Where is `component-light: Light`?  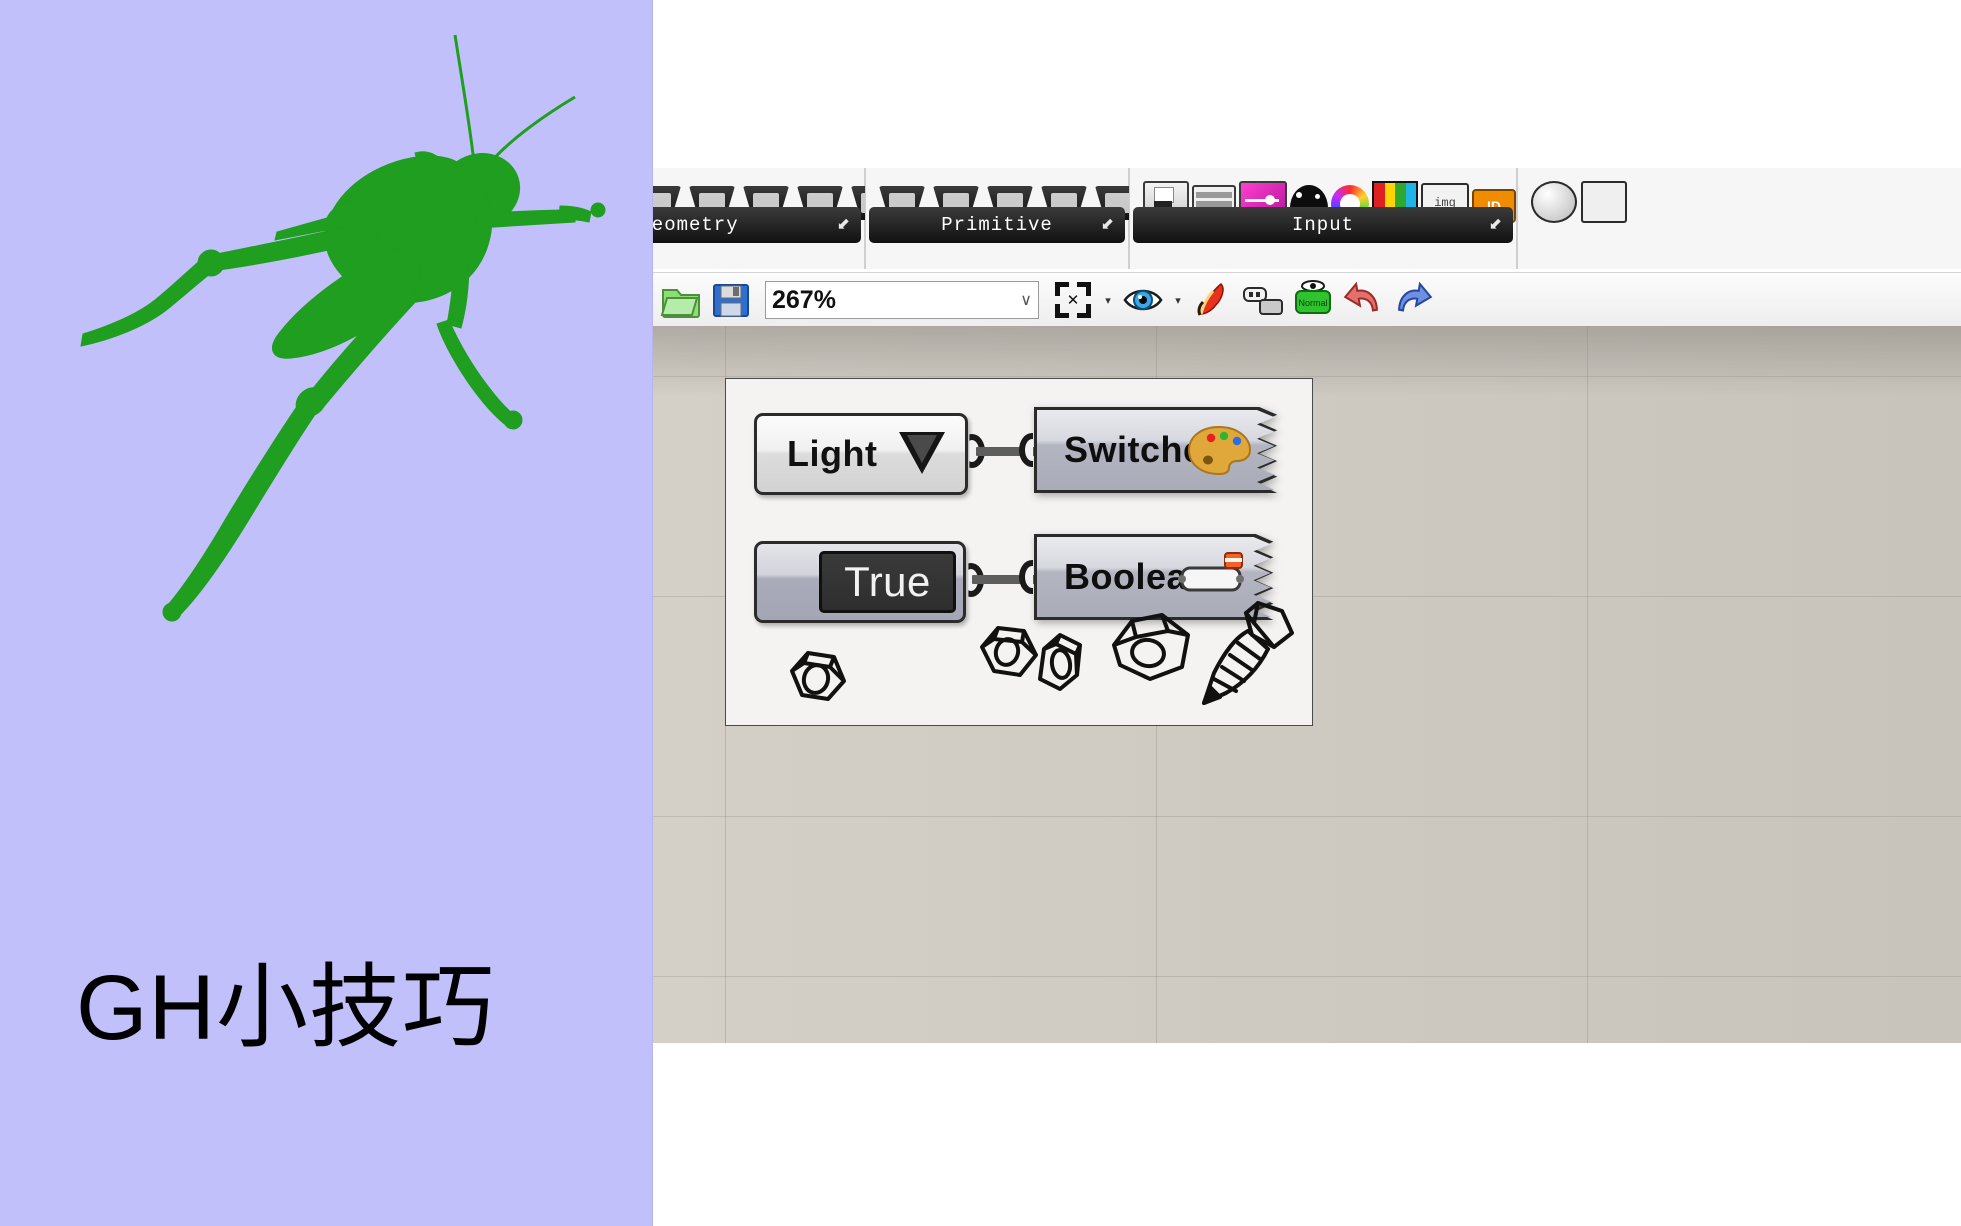
component-light: Light is located at coordinates (869, 454).